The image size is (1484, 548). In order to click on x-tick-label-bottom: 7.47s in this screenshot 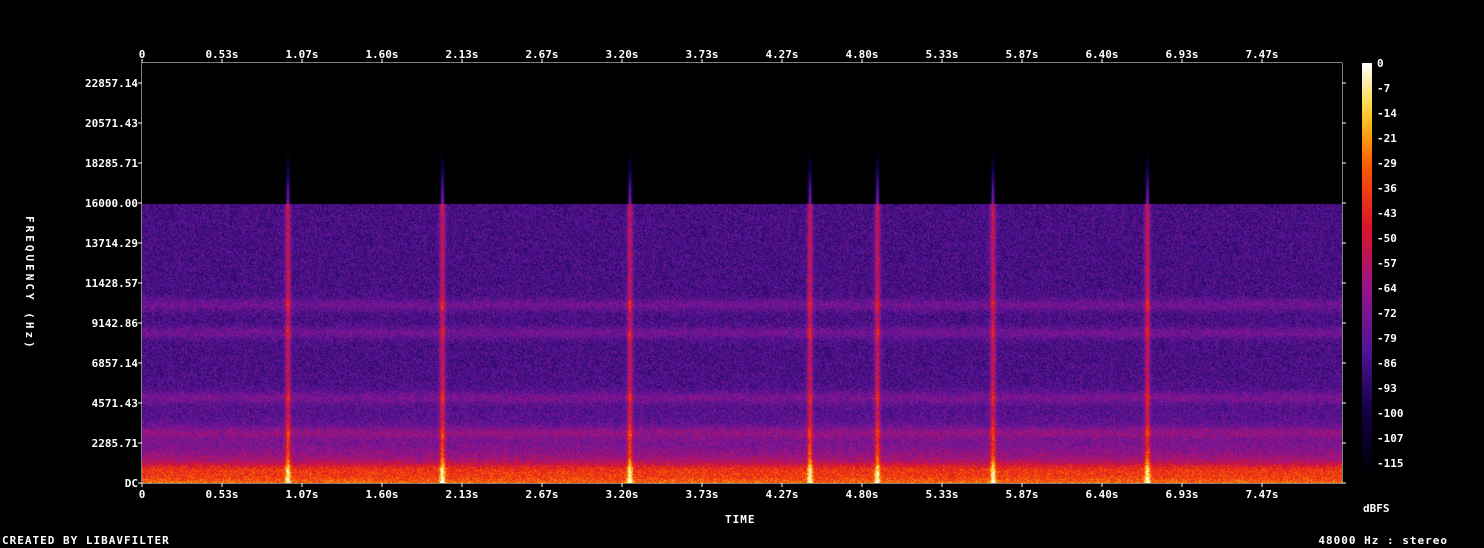, I will do `click(1261, 494)`.